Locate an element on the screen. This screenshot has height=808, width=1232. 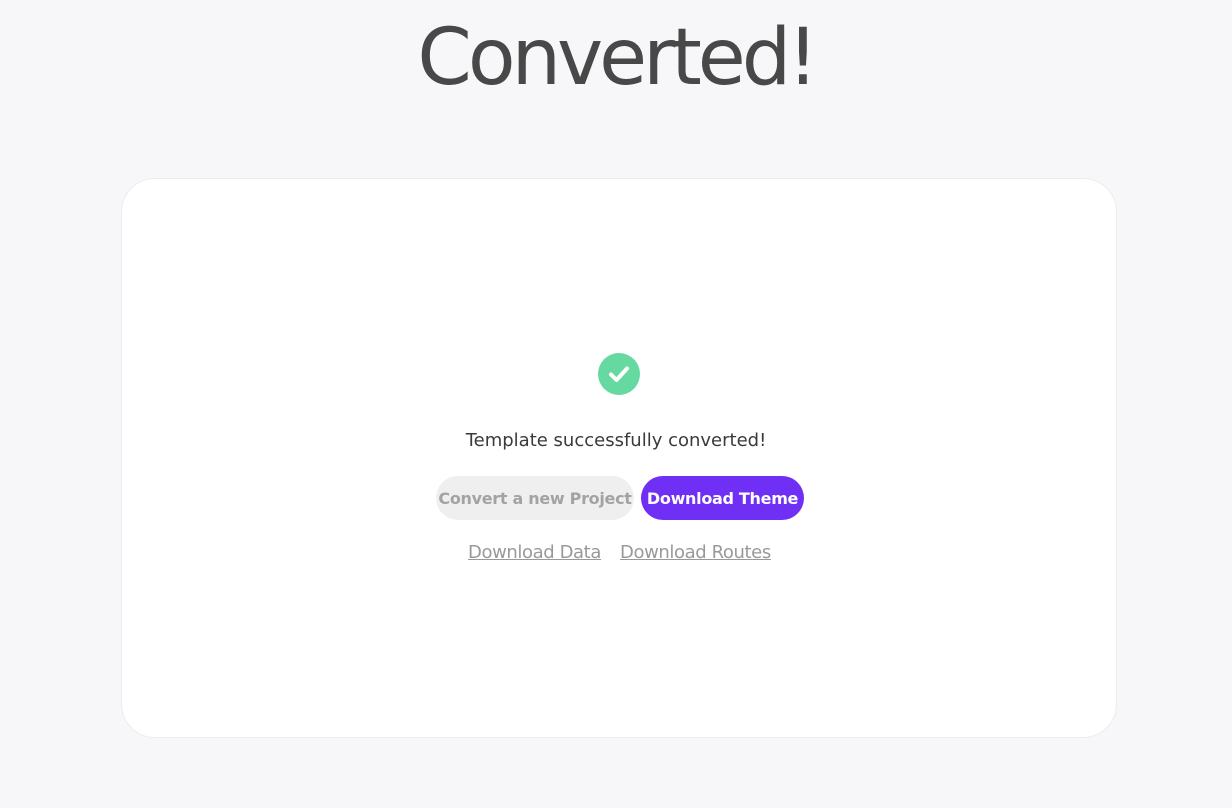
download-theme-button: Download Theme is located at coordinates (722, 498).